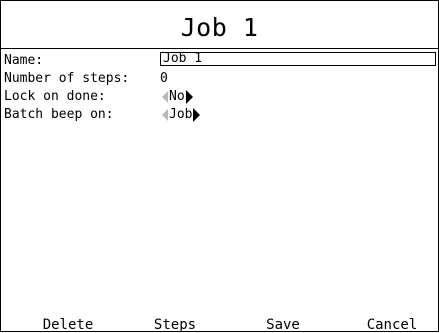 The image size is (439, 333). What do you see at coordinates (219, 27) in the screenshot?
I see `screen-title: Job 1` at bounding box center [219, 27].